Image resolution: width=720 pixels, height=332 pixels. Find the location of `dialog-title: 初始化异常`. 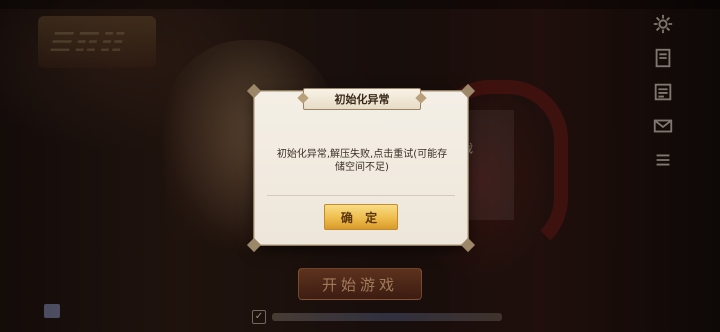

dialog-title: 初始化异常 is located at coordinates (362, 99).